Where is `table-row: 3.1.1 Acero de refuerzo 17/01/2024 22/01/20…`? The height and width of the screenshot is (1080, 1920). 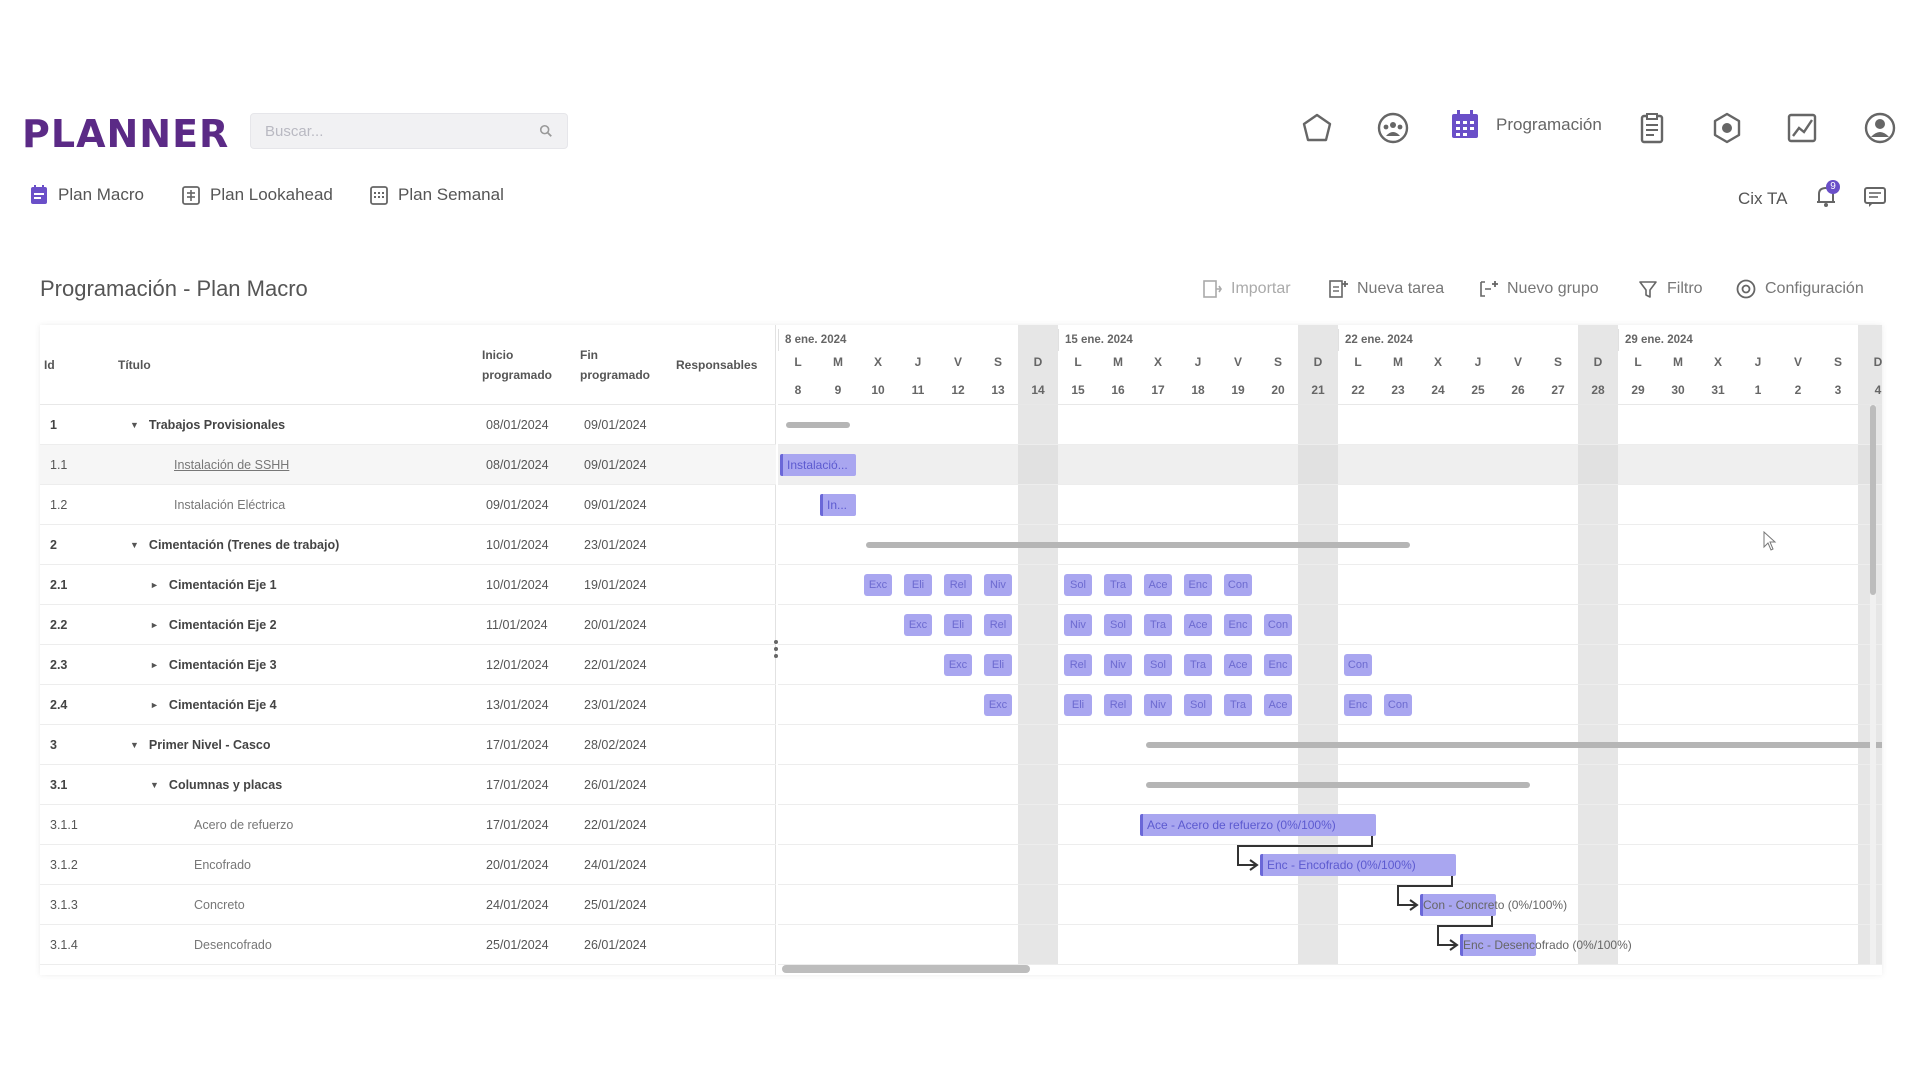
table-row: 3.1.1 Acero de refuerzo 17/01/2024 22/01/20… is located at coordinates (408, 825).